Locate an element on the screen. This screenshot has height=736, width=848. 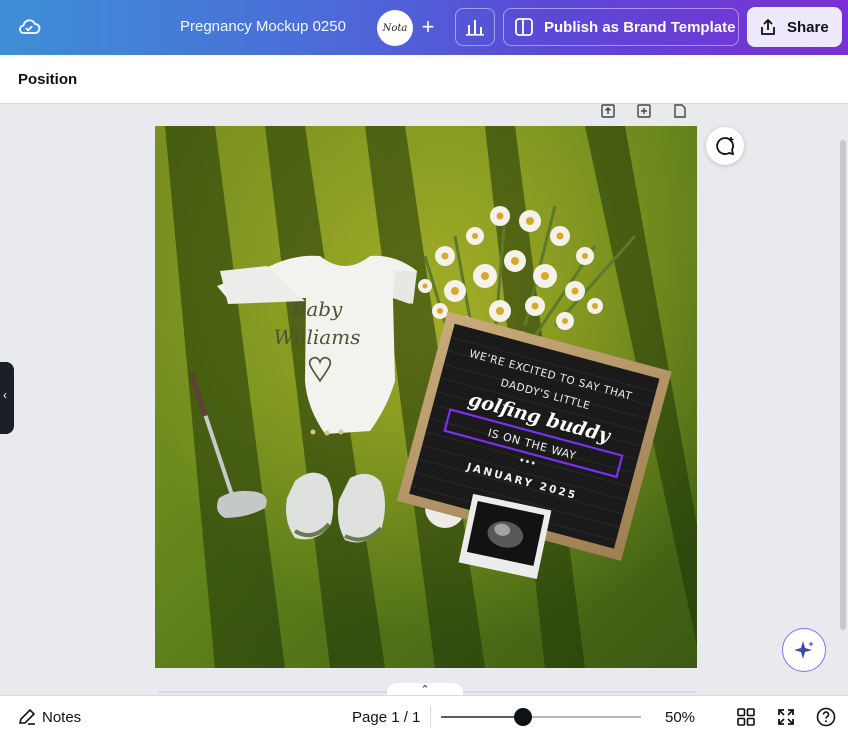
page-indicator: Page 1 / 1 is located at coordinates (386, 717).